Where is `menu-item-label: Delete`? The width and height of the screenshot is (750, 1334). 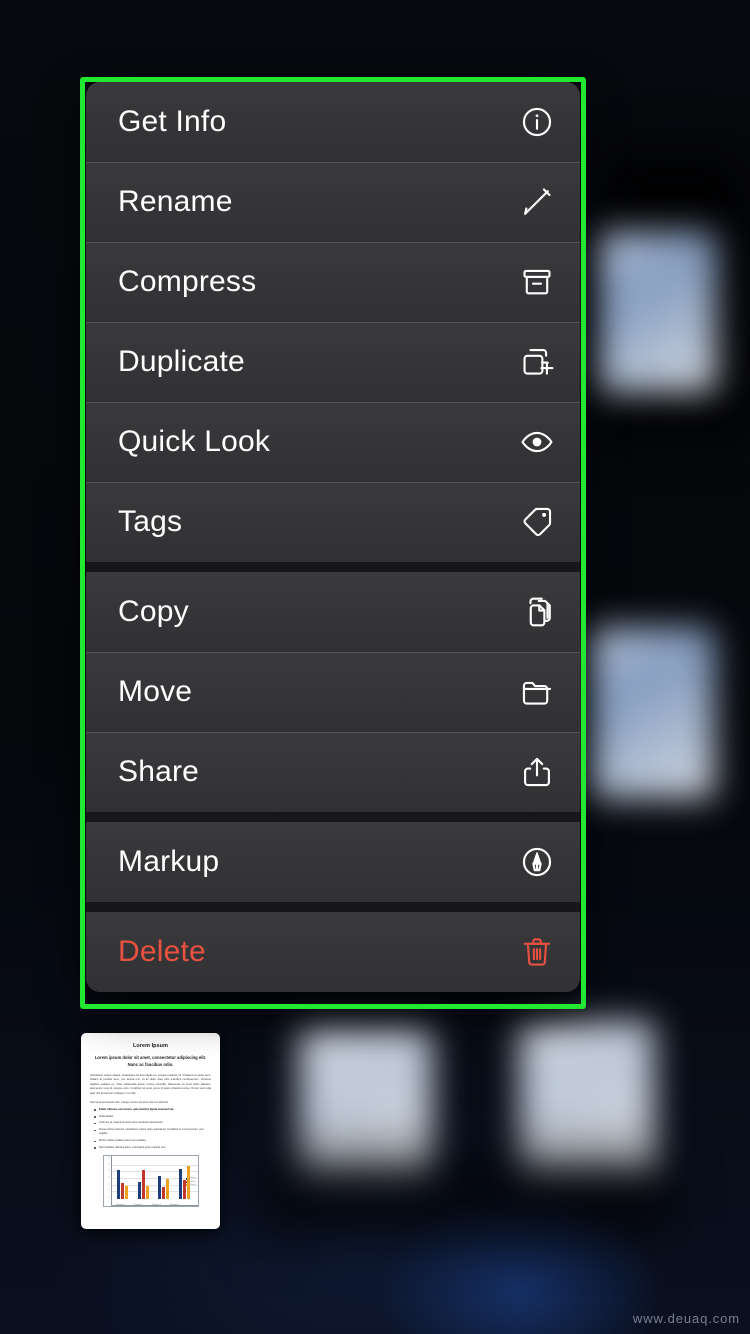 menu-item-label: Delete is located at coordinates (162, 951).